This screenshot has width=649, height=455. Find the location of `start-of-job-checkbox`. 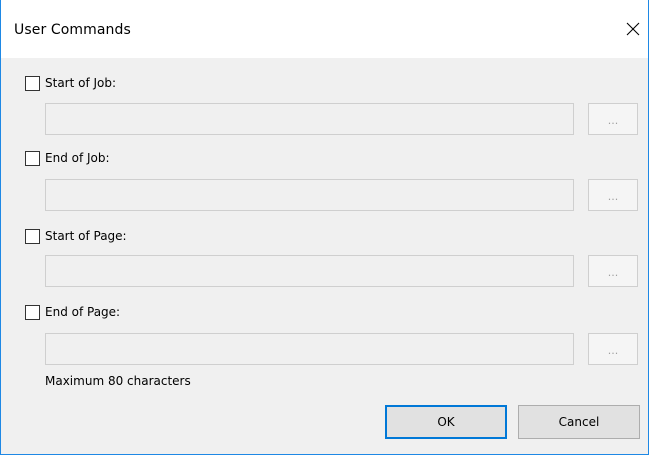

start-of-job-checkbox is located at coordinates (32, 83).